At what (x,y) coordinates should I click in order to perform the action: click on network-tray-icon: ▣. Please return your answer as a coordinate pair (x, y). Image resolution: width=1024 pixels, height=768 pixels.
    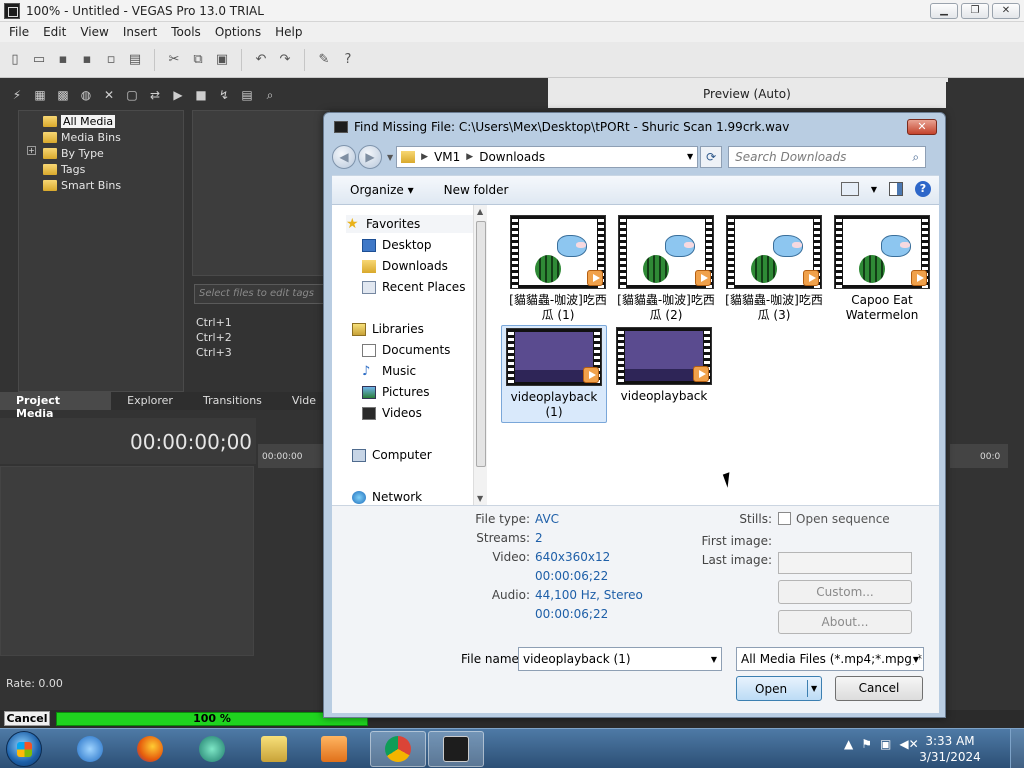
    Looking at the image, I should click on (885, 744).